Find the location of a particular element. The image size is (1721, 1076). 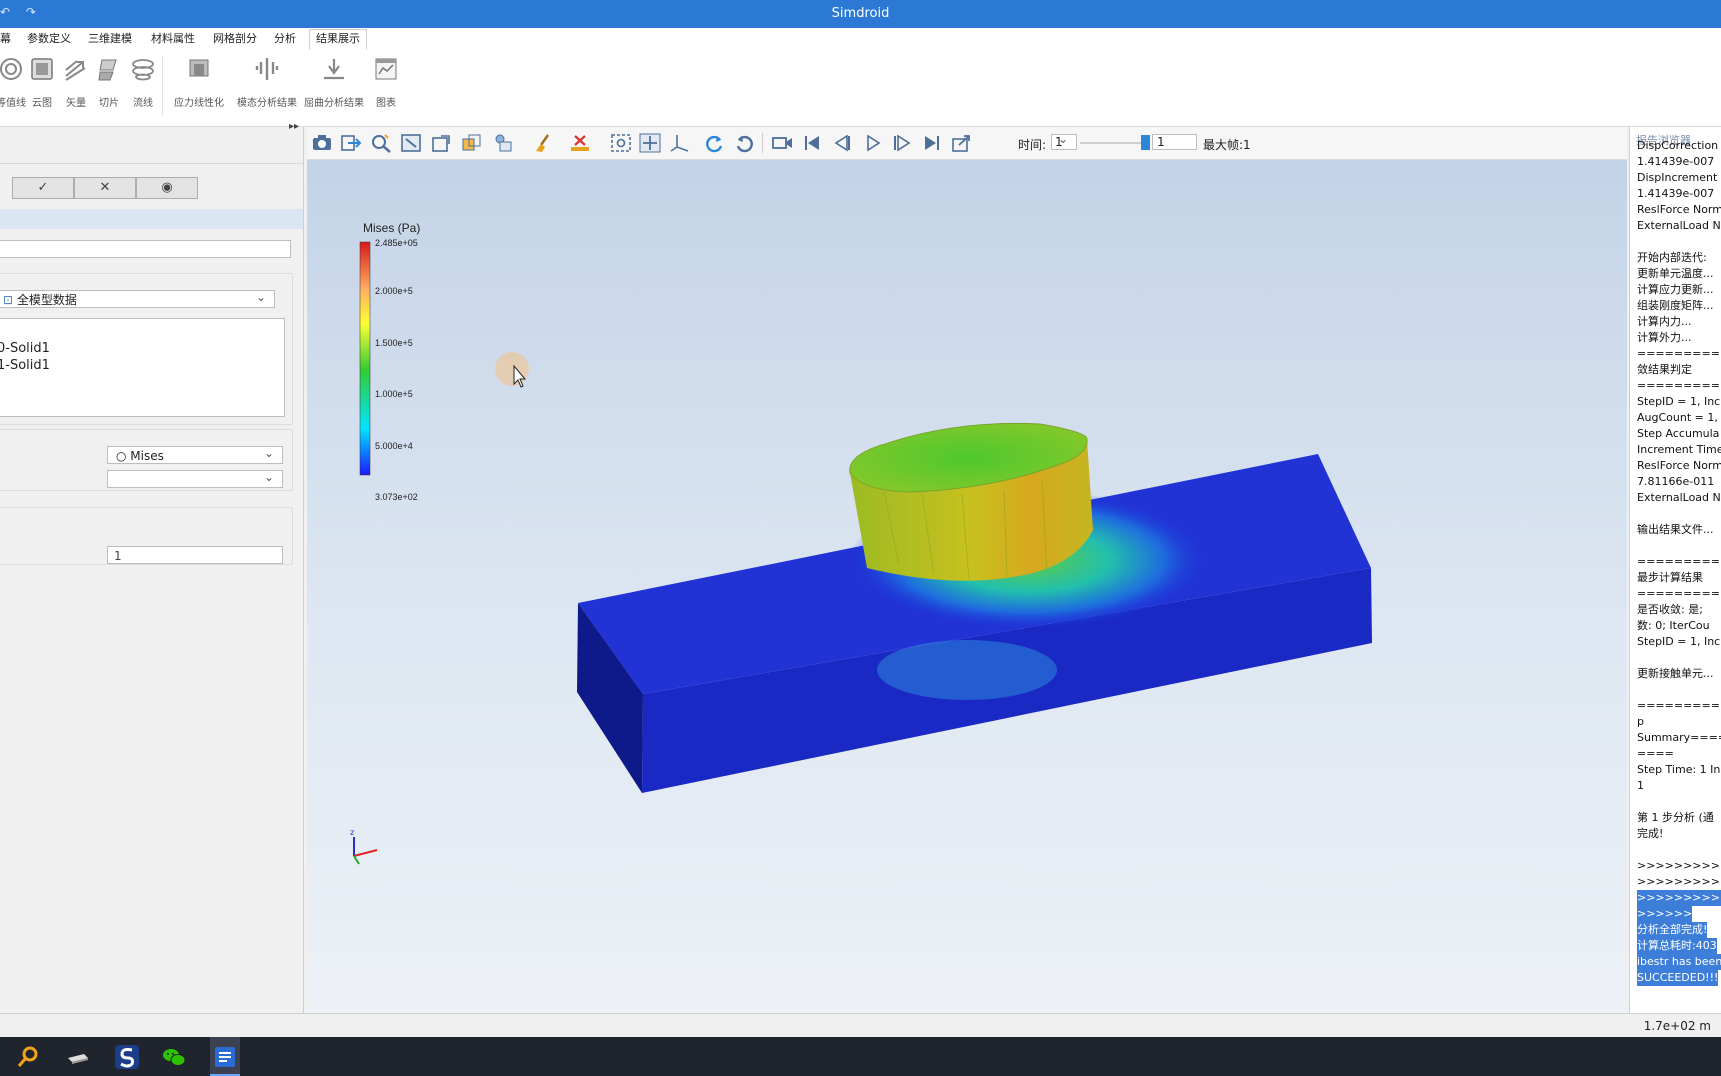

frame-input: 1 is located at coordinates (195, 555).